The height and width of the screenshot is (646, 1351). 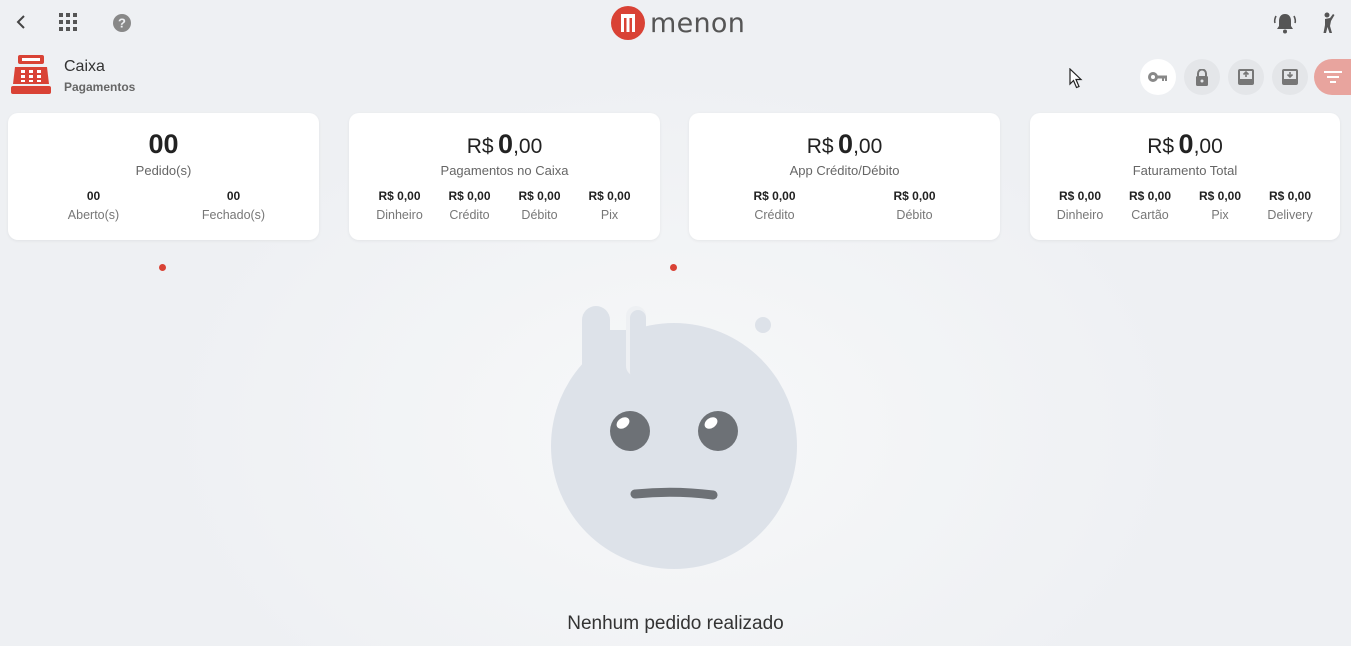 I want to click on sad-face-illustration, so click(x=675, y=437).